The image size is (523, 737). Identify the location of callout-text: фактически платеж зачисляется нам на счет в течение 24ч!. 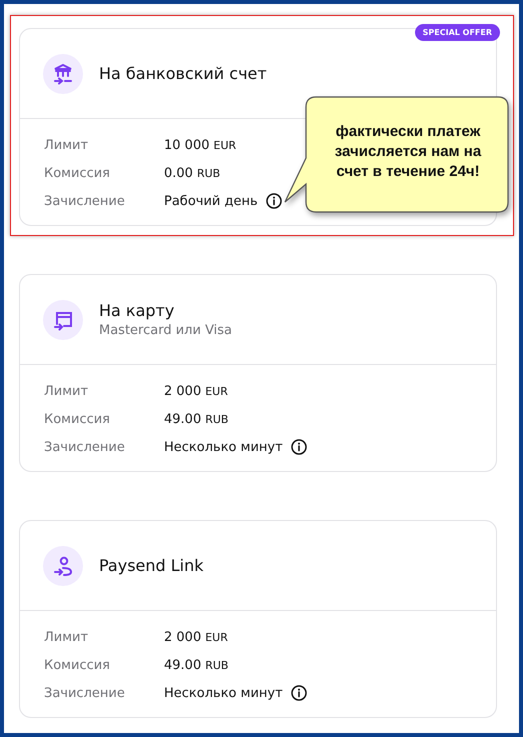
(408, 152).